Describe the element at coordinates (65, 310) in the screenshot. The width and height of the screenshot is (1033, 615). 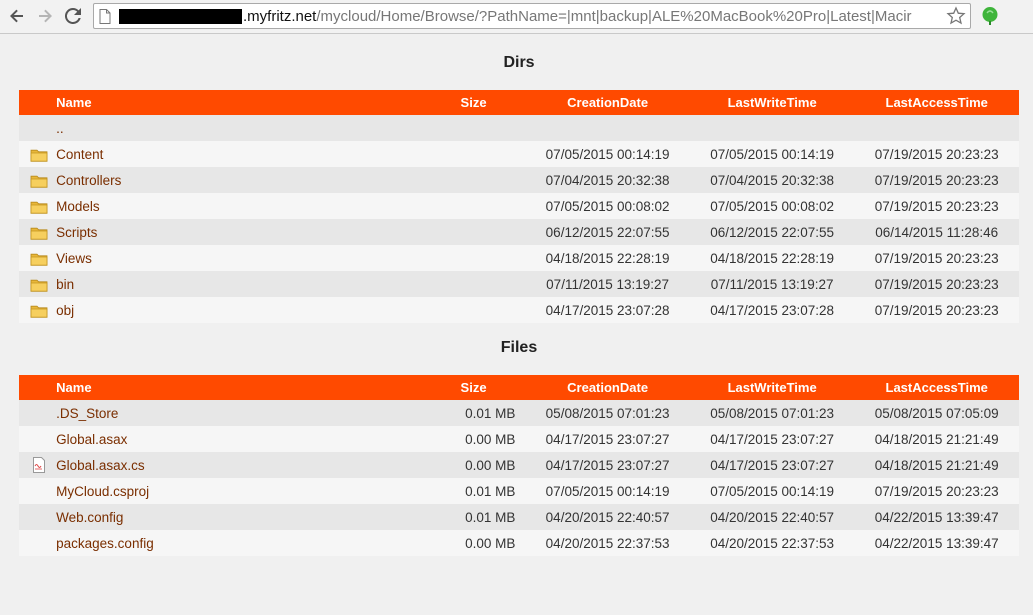
I see `dir-link: obj` at that location.